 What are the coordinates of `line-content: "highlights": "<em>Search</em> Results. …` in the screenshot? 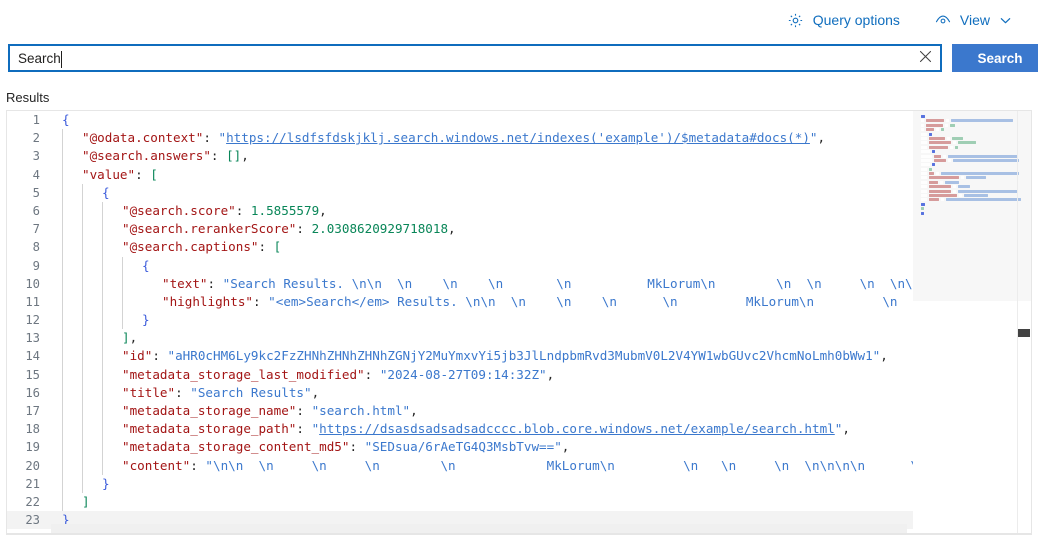 It's located at (482, 302).